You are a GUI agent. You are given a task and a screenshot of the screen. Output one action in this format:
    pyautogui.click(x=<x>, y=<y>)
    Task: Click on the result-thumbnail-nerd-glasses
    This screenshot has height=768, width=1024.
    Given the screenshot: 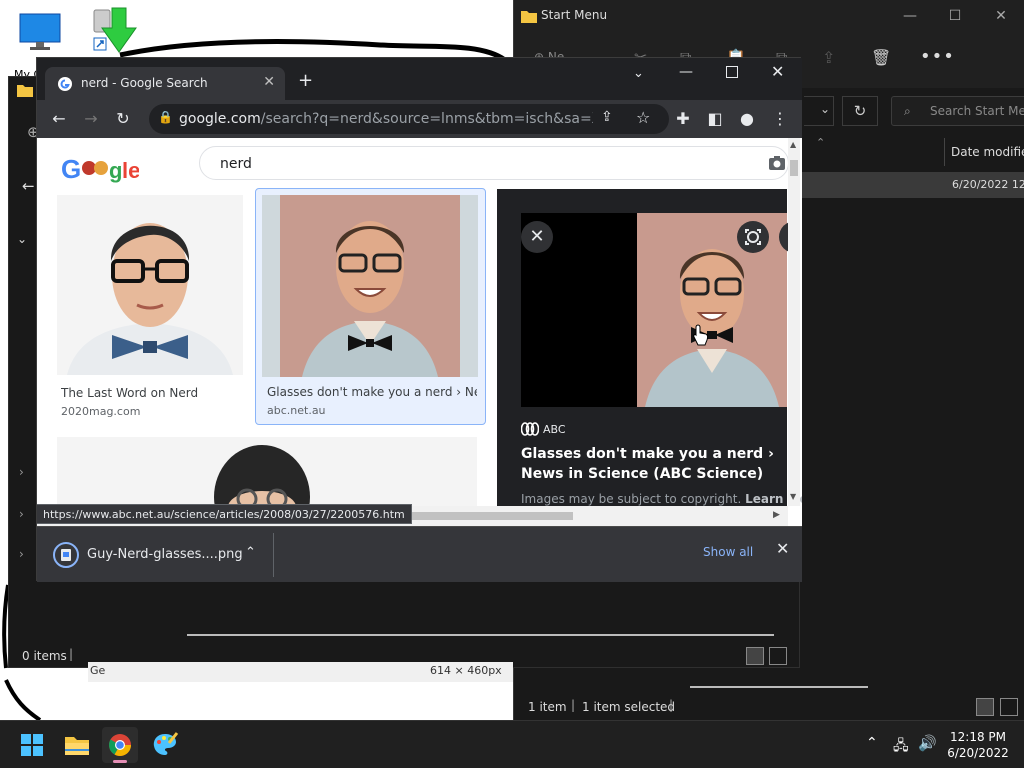 What is the action you would take?
    pyautogui.click(x=370, y=286)
    